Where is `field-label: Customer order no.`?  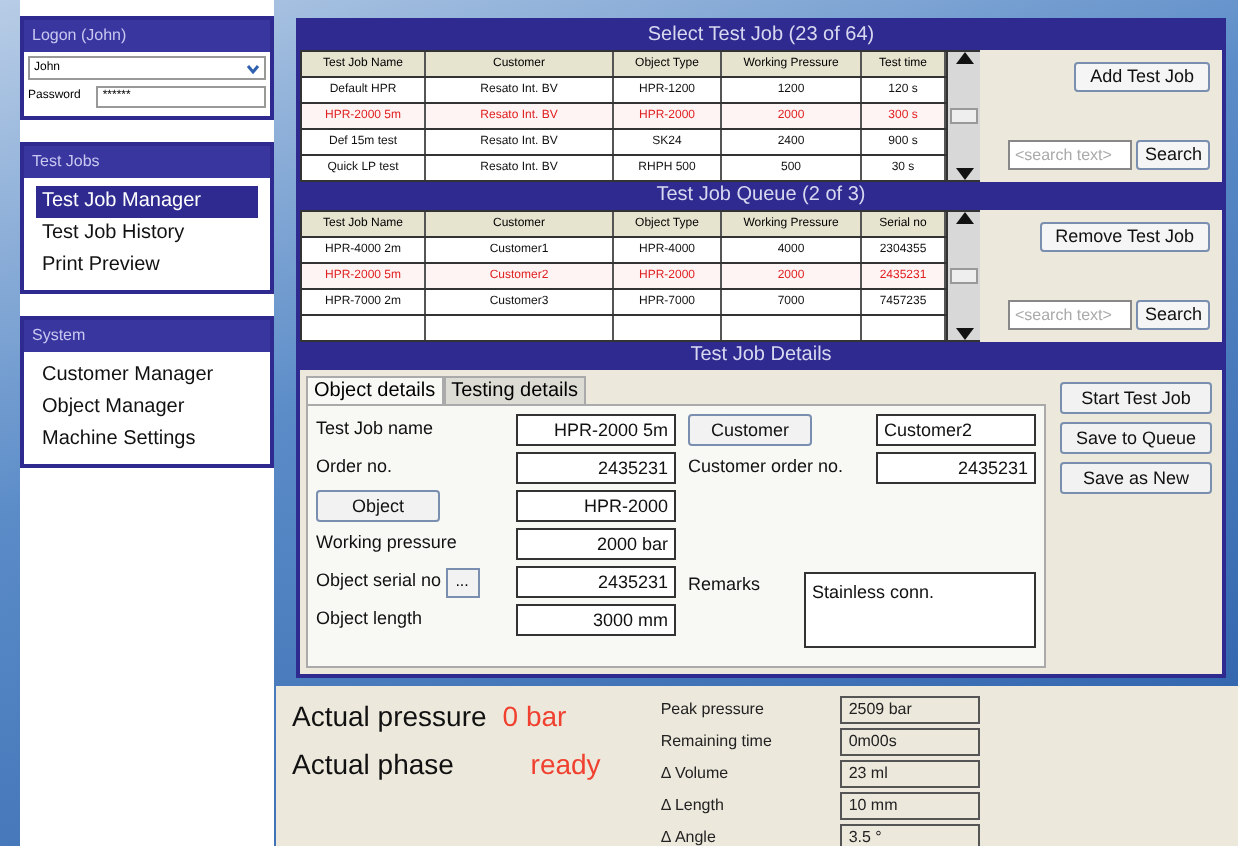 field-label: Customer order no. is located at coordinates (766, 467).